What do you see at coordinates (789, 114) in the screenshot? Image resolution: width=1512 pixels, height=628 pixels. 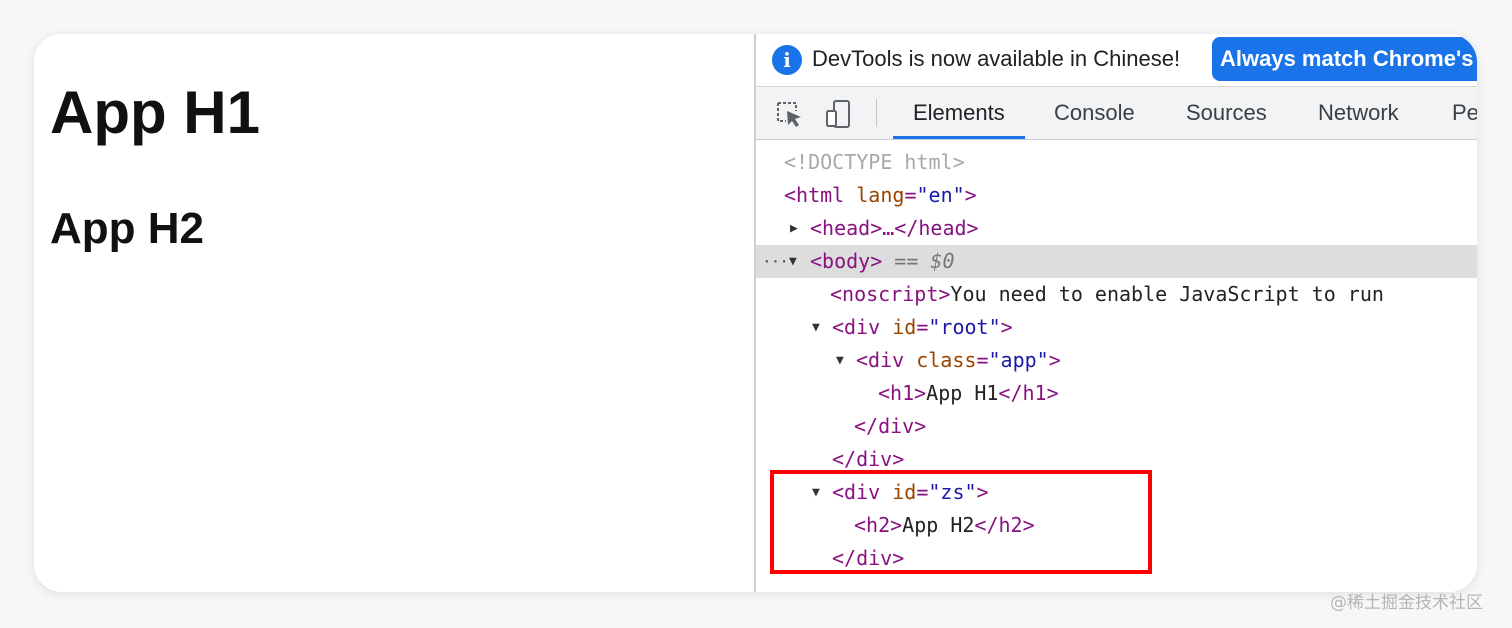 I see `inspect-element-icon` at bounding box center [789, 114].